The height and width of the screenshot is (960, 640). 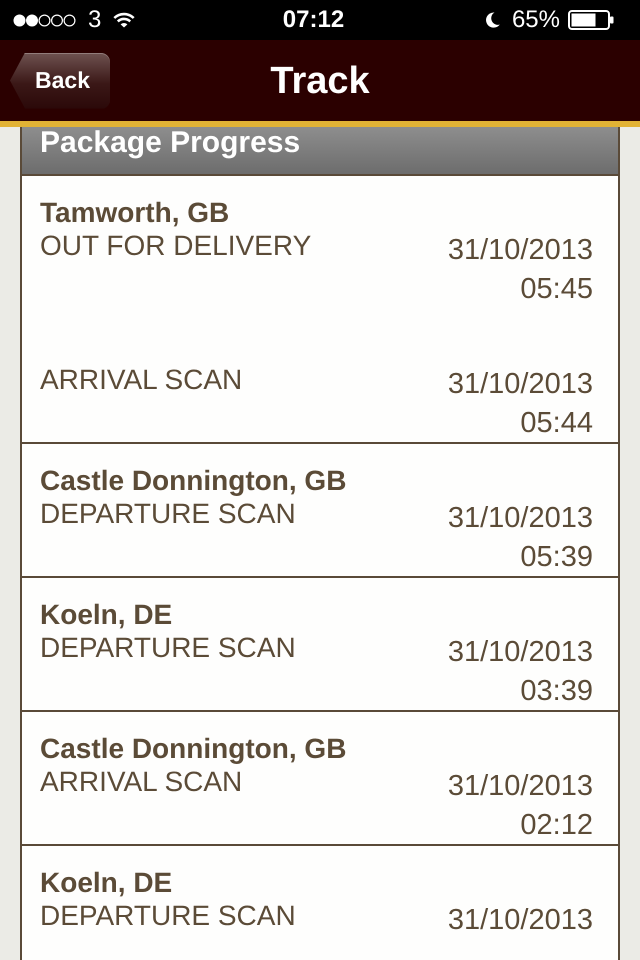 I want to click on back-button: Back, so click(x=60, y=80).